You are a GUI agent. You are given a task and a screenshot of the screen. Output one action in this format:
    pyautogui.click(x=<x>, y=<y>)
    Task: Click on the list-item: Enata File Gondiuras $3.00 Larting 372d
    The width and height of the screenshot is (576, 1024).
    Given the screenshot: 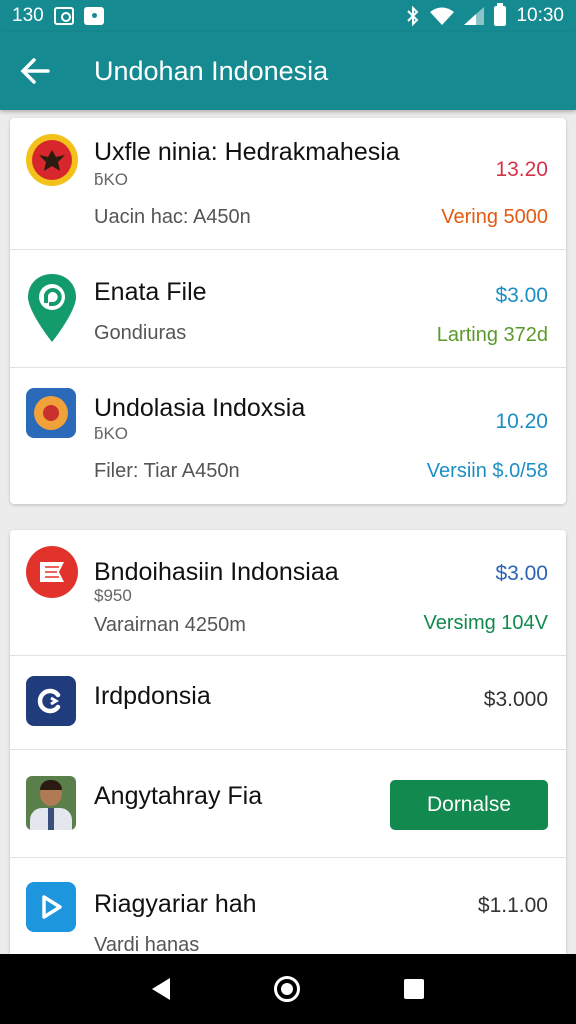 What is the action you would take?
    pyautogui.click(x=288, y=309)
    